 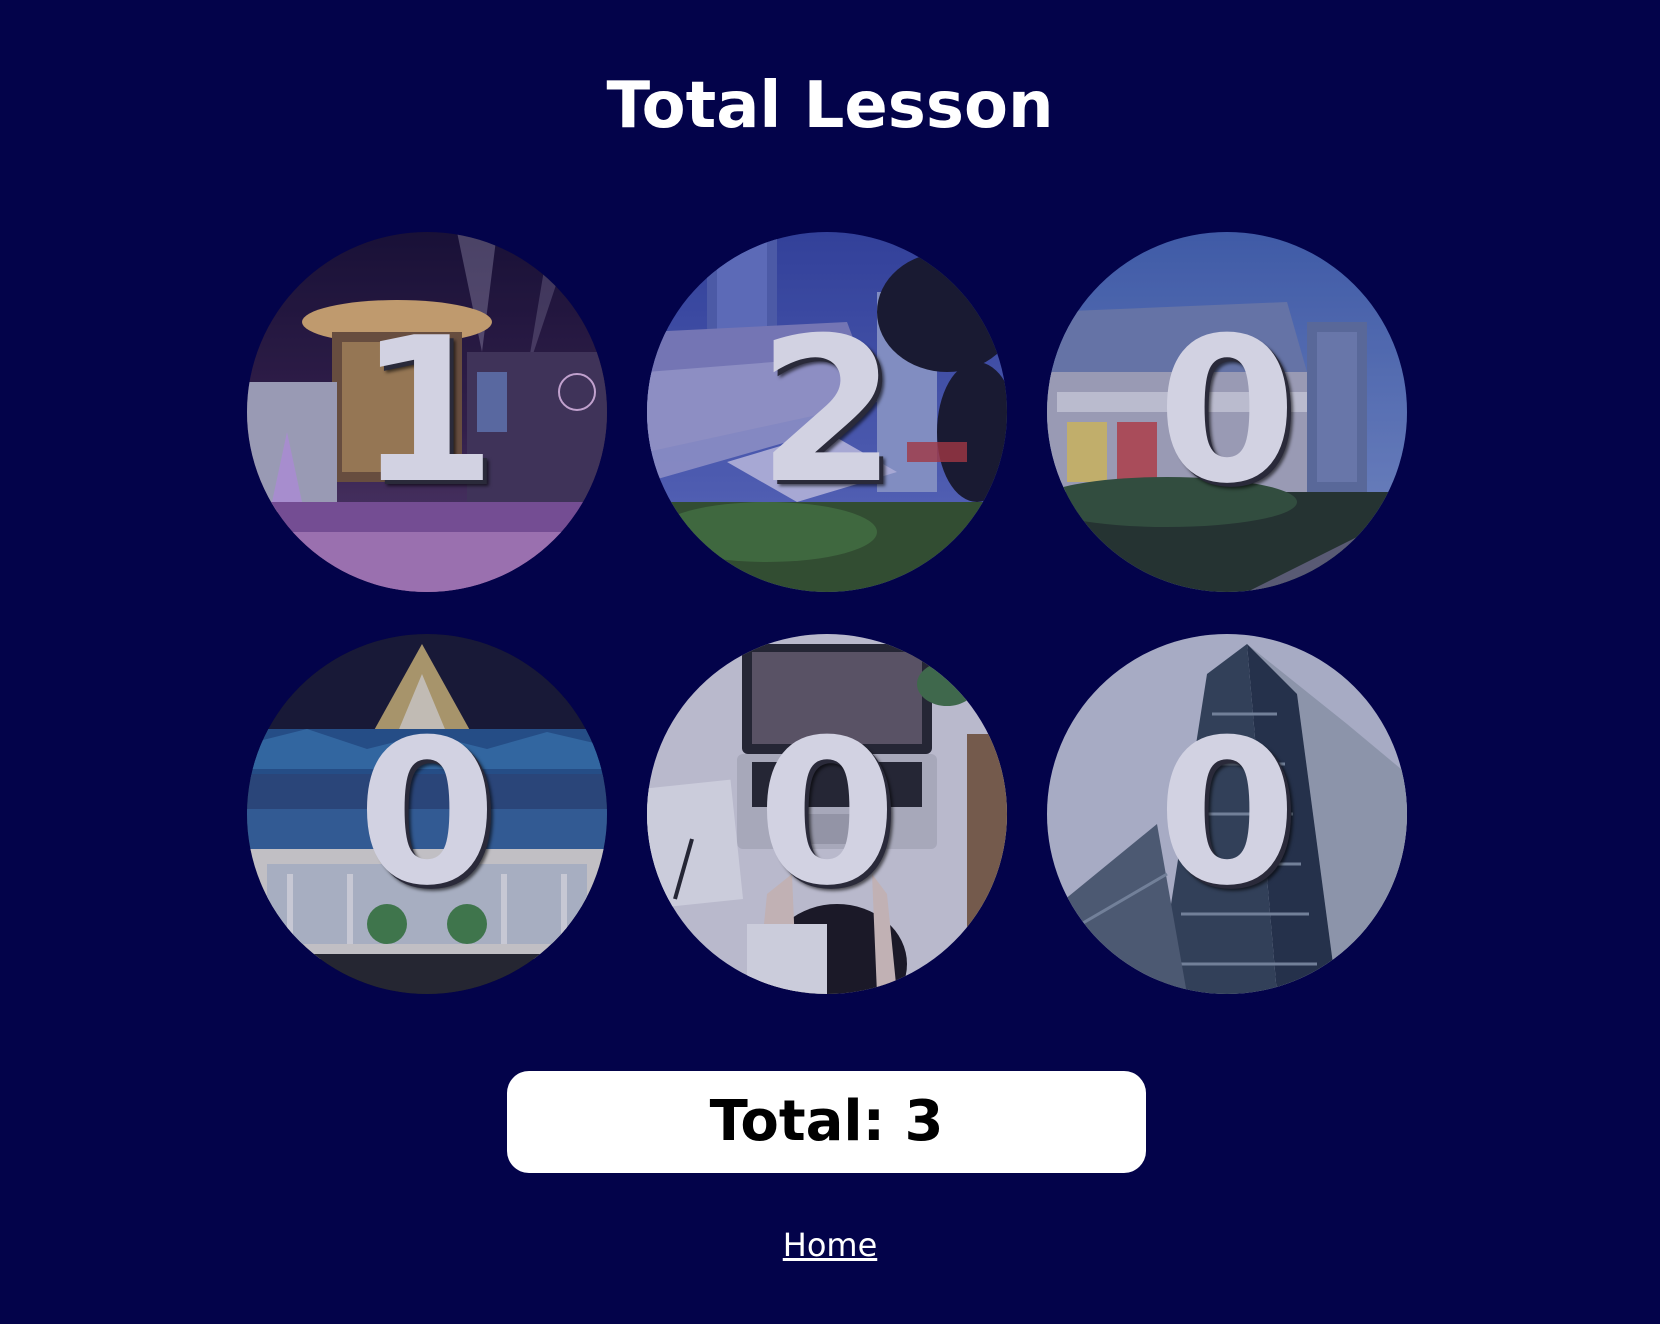 I want to click on home-link-container: Home, so click(x=830, y=1245).